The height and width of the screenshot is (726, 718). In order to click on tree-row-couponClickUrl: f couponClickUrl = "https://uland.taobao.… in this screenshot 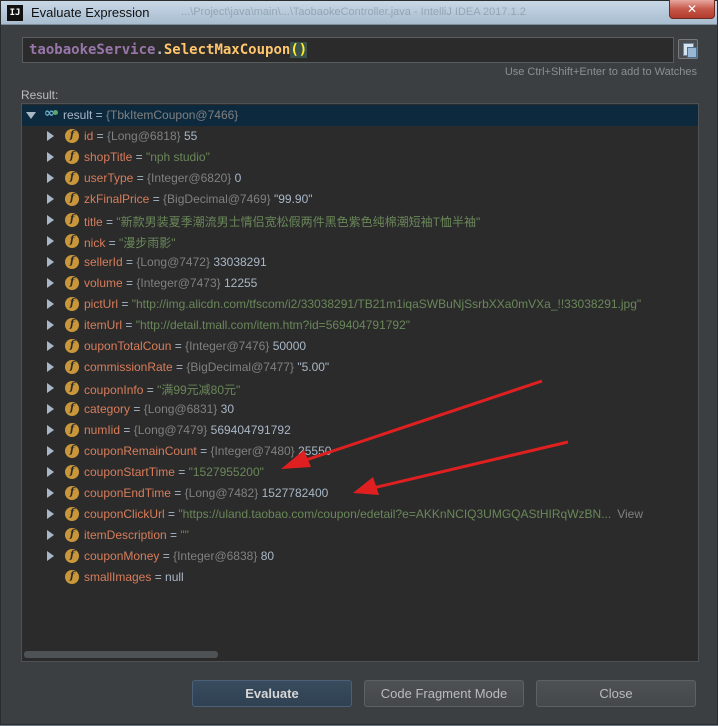, I will do `click(360, 514)`.